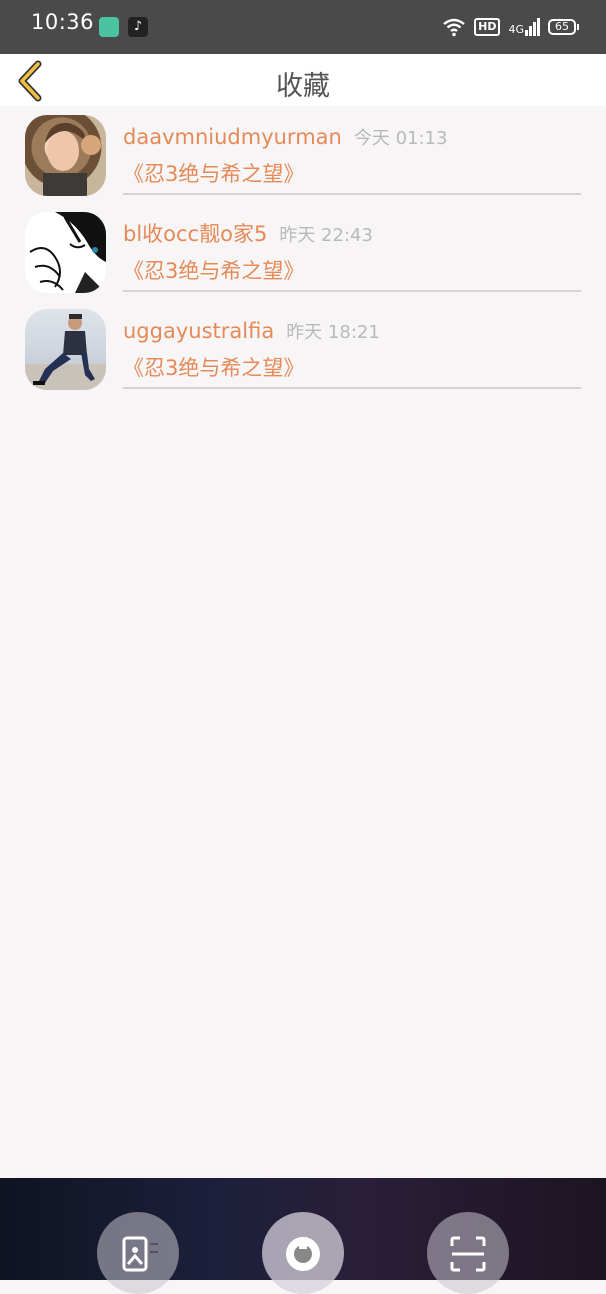 The height and width of the screenshot is (1294, 606). I want to click on favorite-meta: daavmniudmyurman 今天 01:13, so click(285, 138).